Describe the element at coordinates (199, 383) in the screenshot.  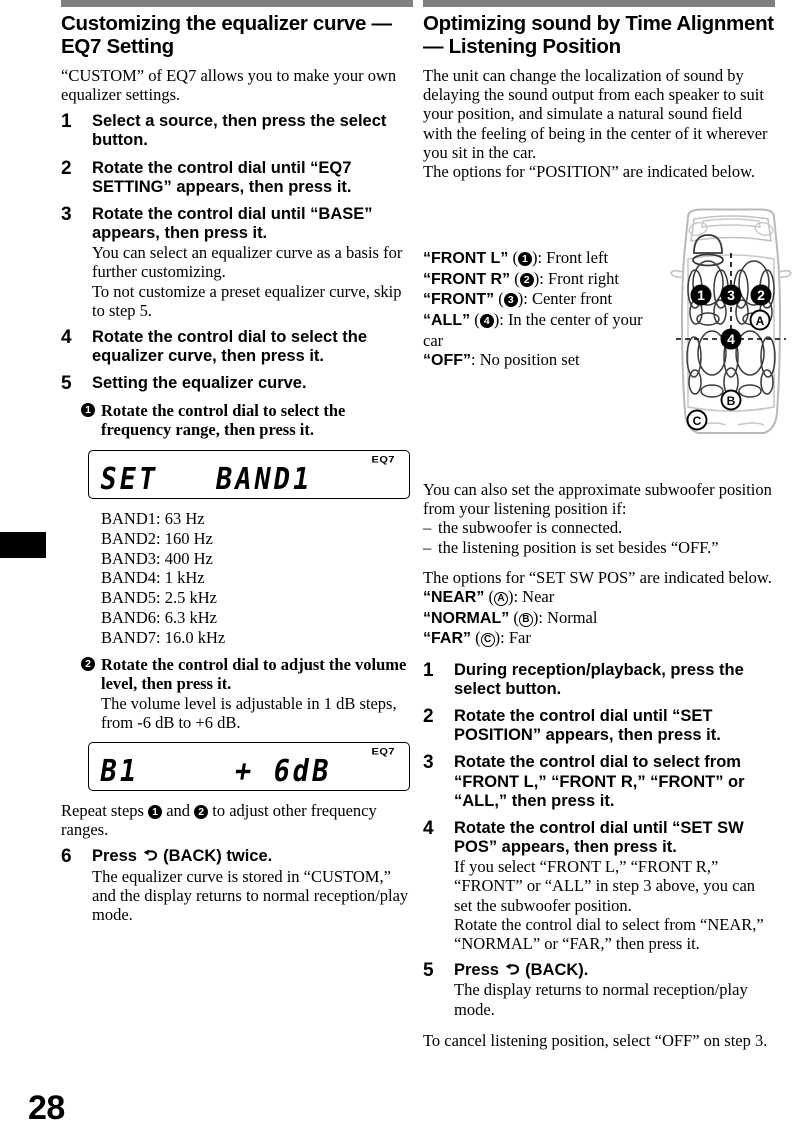
I see `step-heading: Setting the equalizer curve.` at that location.